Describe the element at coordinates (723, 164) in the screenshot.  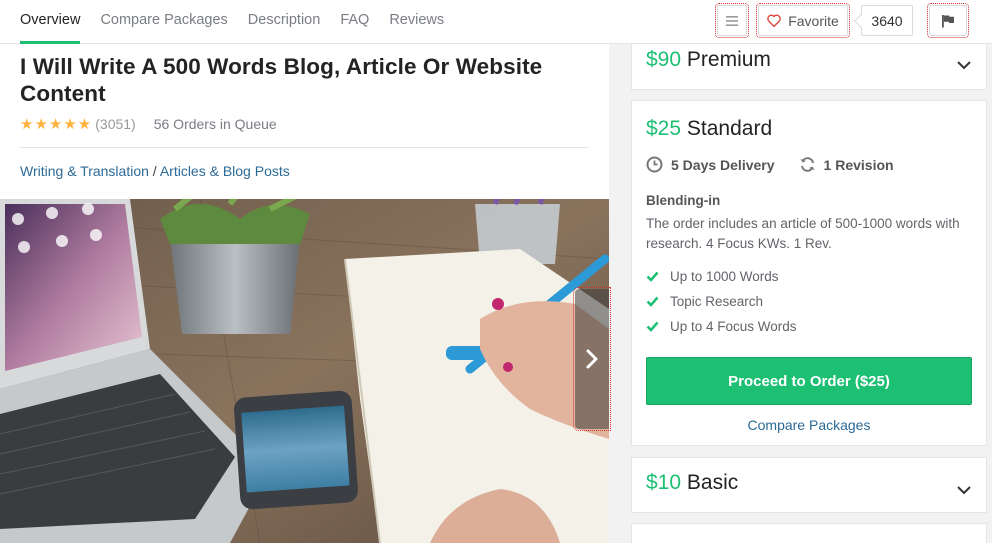
I see `delivery-label: 5 Days Delivery` at that location.